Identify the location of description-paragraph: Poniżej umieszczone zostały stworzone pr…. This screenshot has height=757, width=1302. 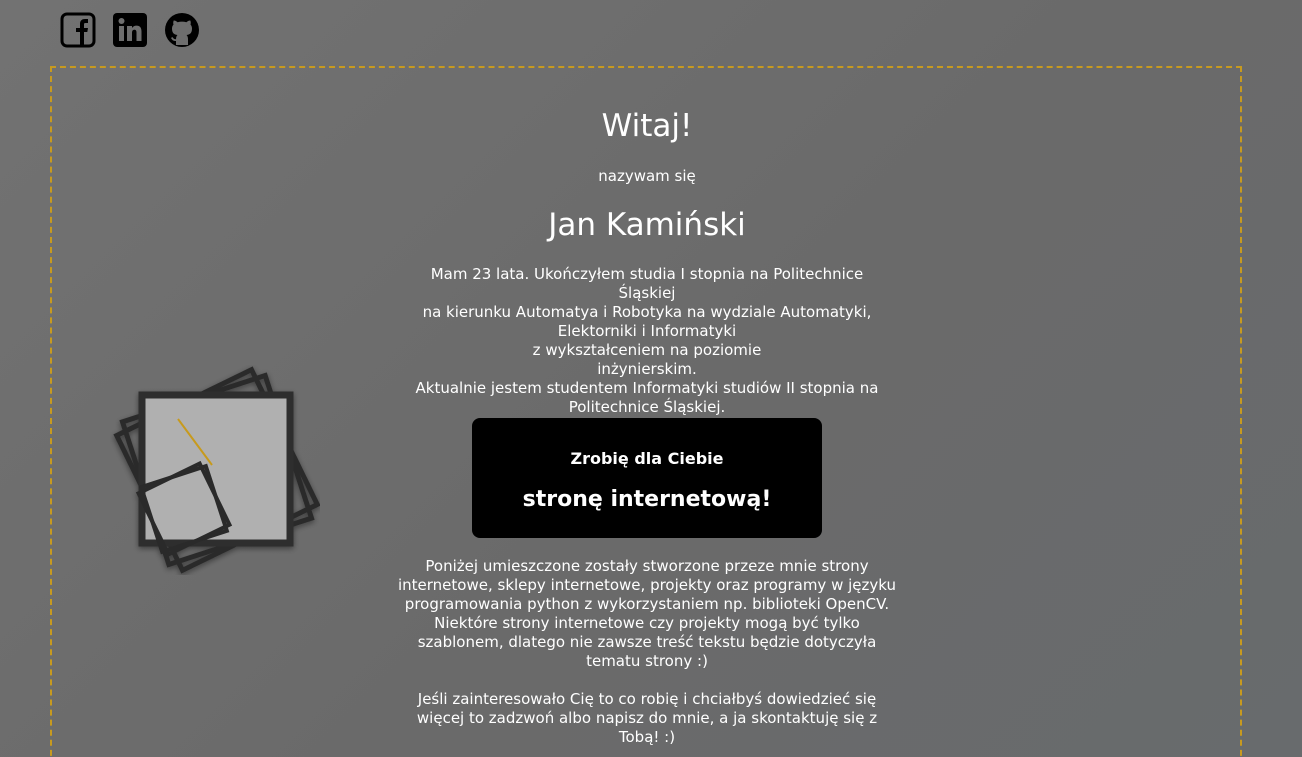
(646, 613).